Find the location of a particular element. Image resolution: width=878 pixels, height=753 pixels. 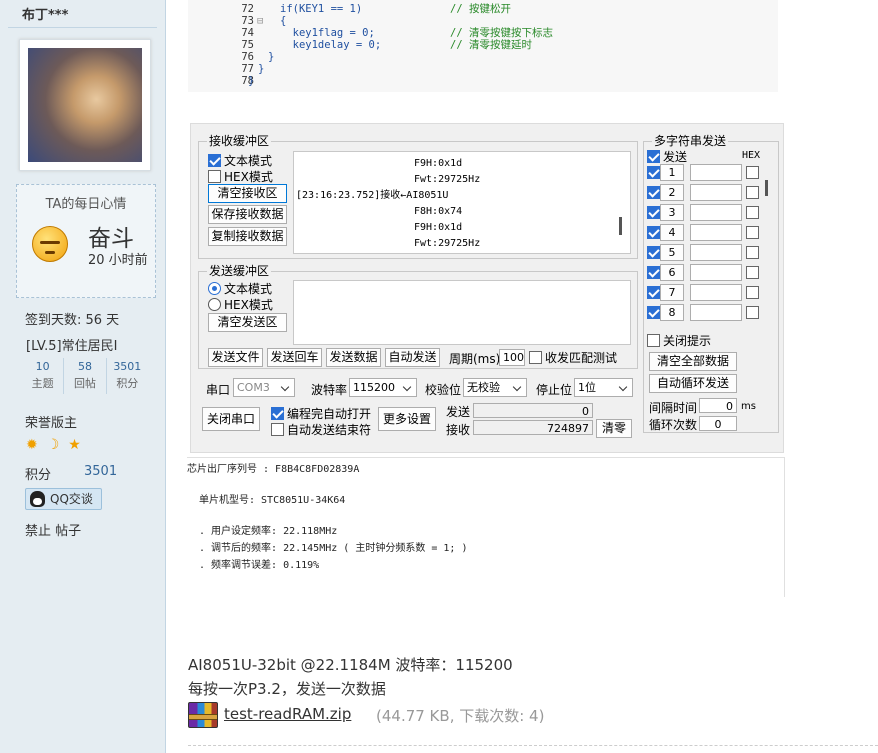

stop-bits-label: 停止位 is located at coordinates (554, 390).